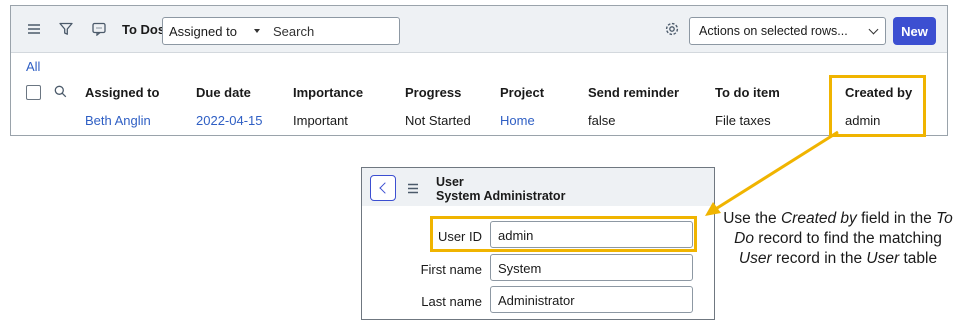 Image resolution: width=958 pixels, height=330 pixels. Describe the element at coordinates (818, 218) in the screenshot. I see `annotation-emphasis: Created by` at that location.